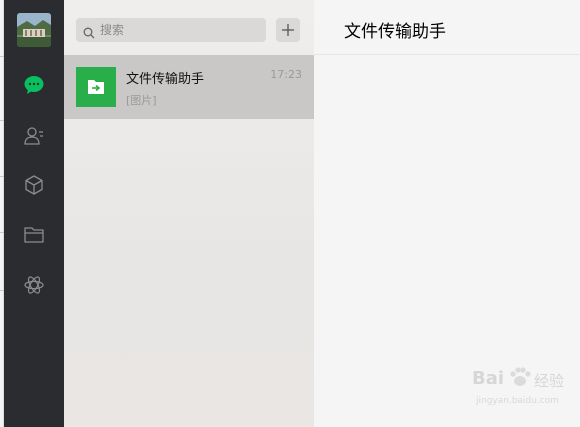 The width and height of the screenshot is (580, 427). I want to click on watermark: Bai 经验 jingyan.baidu.com, so click(526, 389).